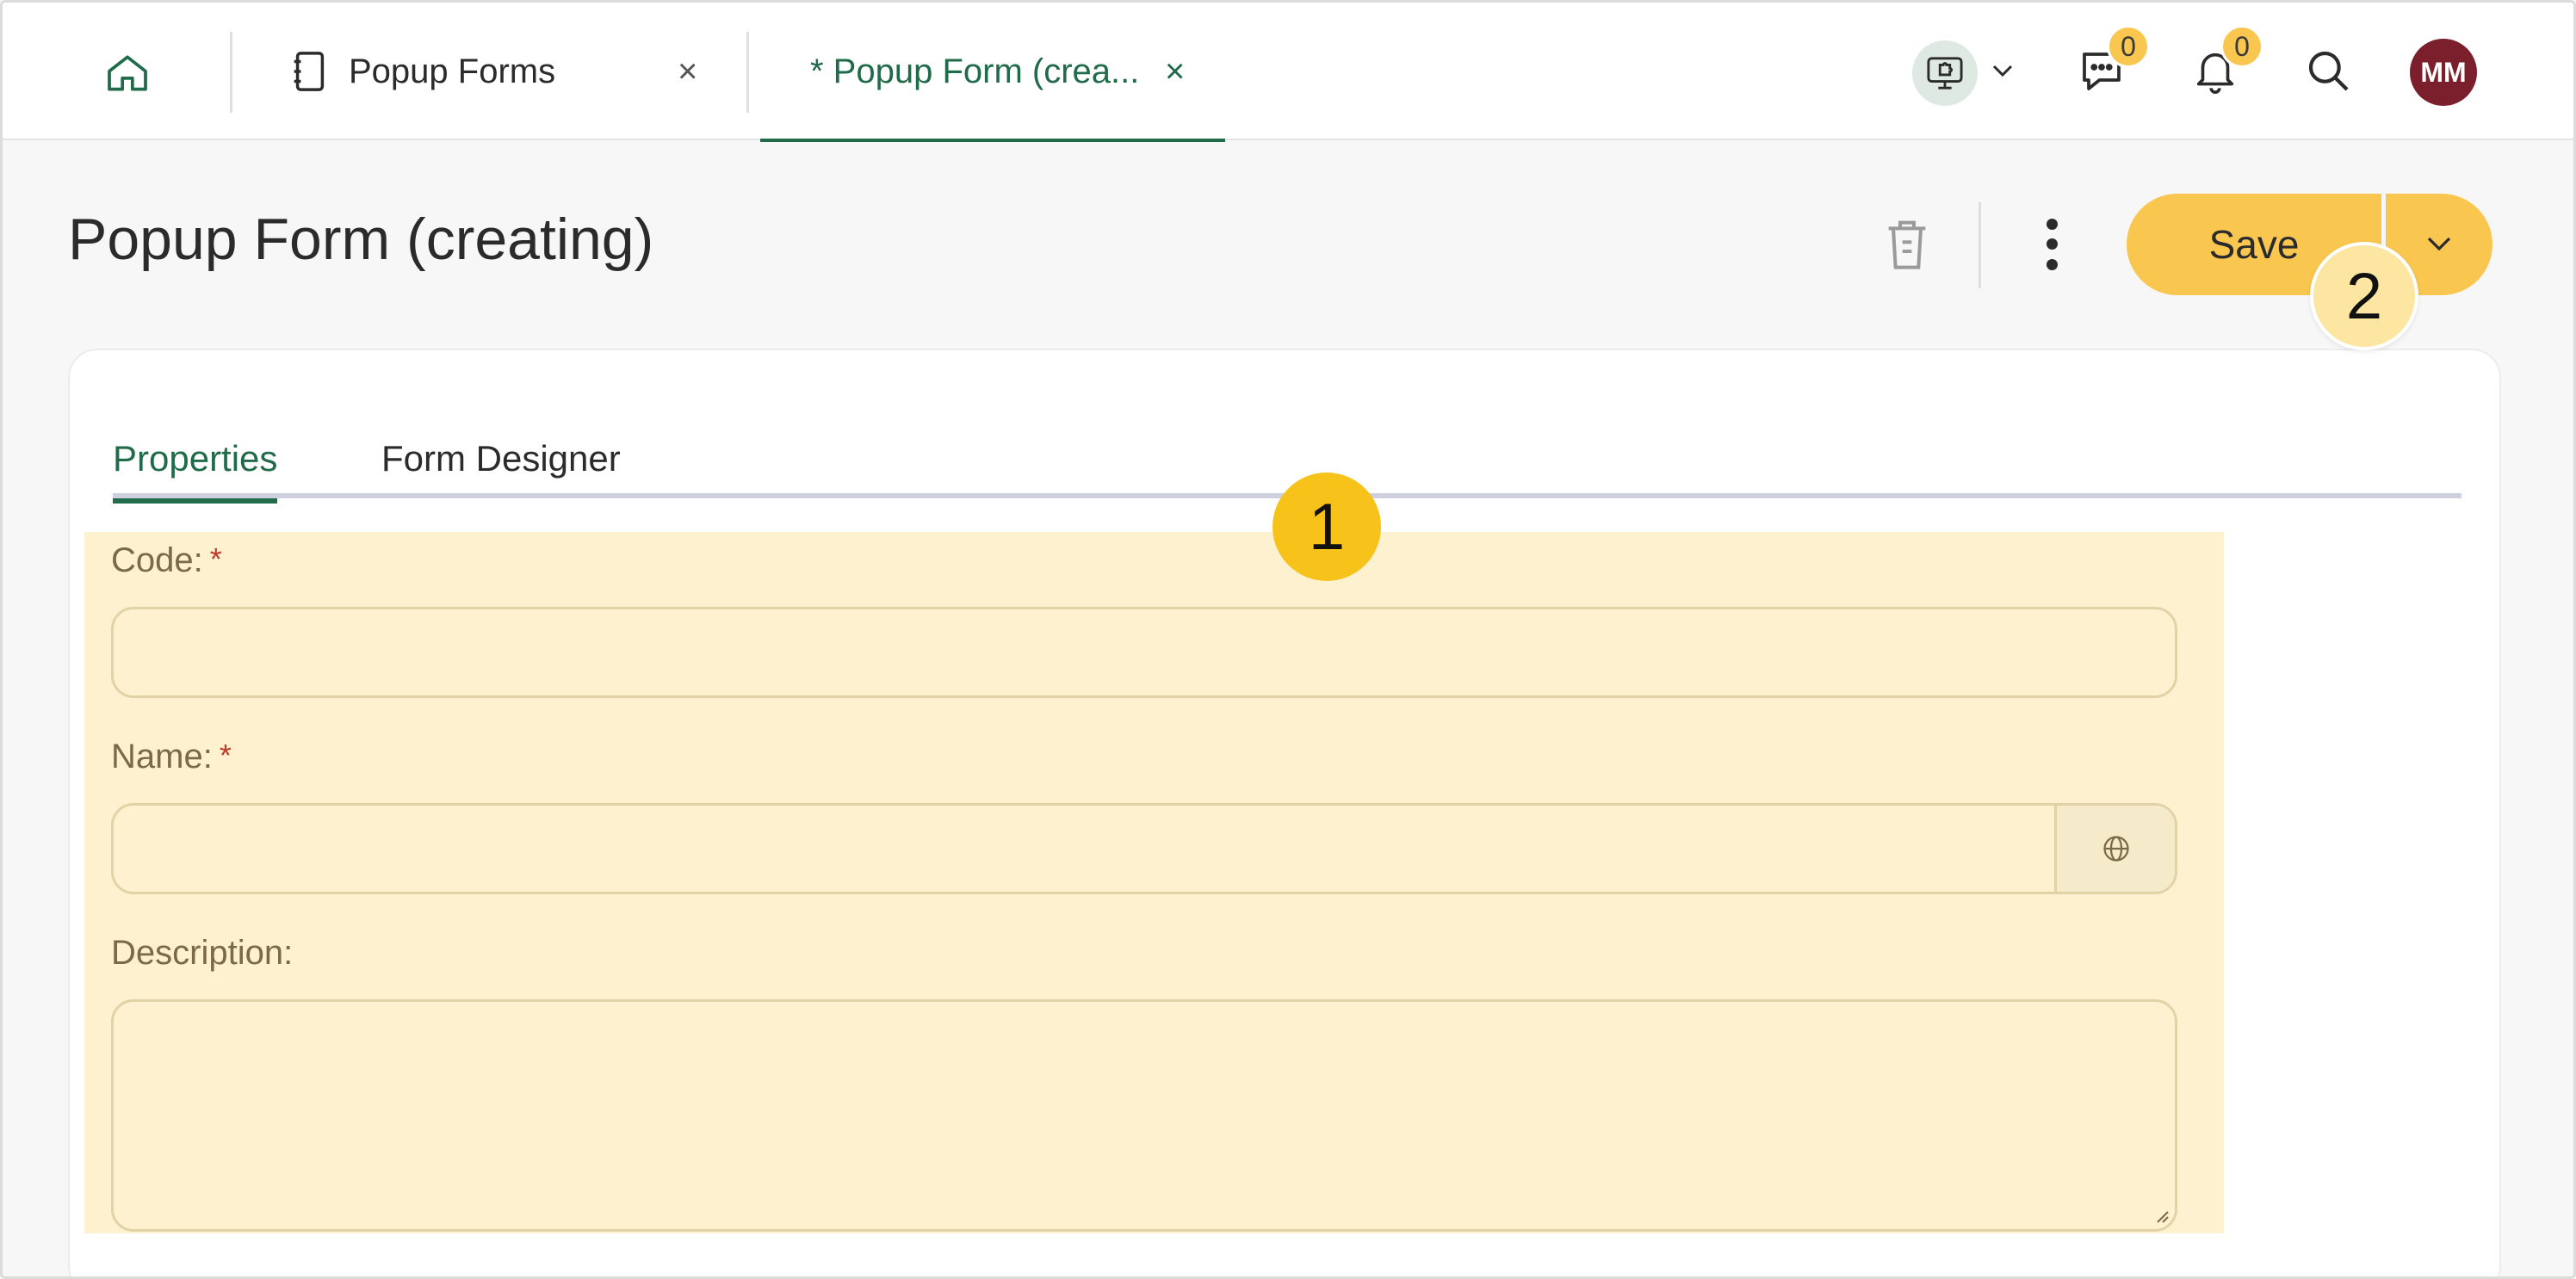 Image resolution: width=2576 pixels, height=1279 pixels. I want to click on search-button, so click(2328, 72).